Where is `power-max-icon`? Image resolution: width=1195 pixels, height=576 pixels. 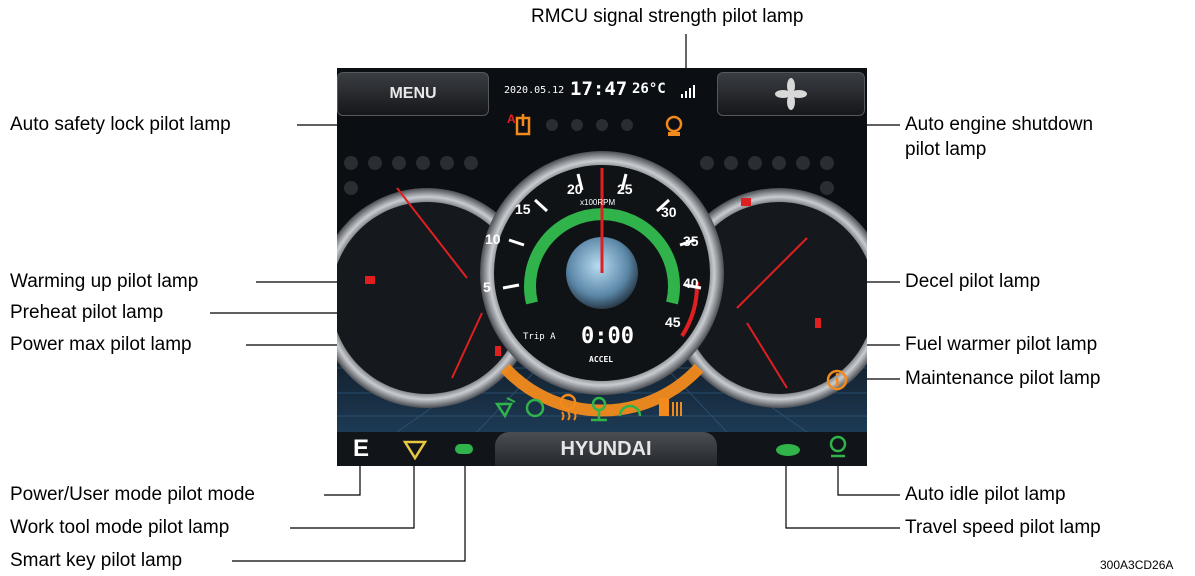
power-max-icon is located at coordinates (505, 408).